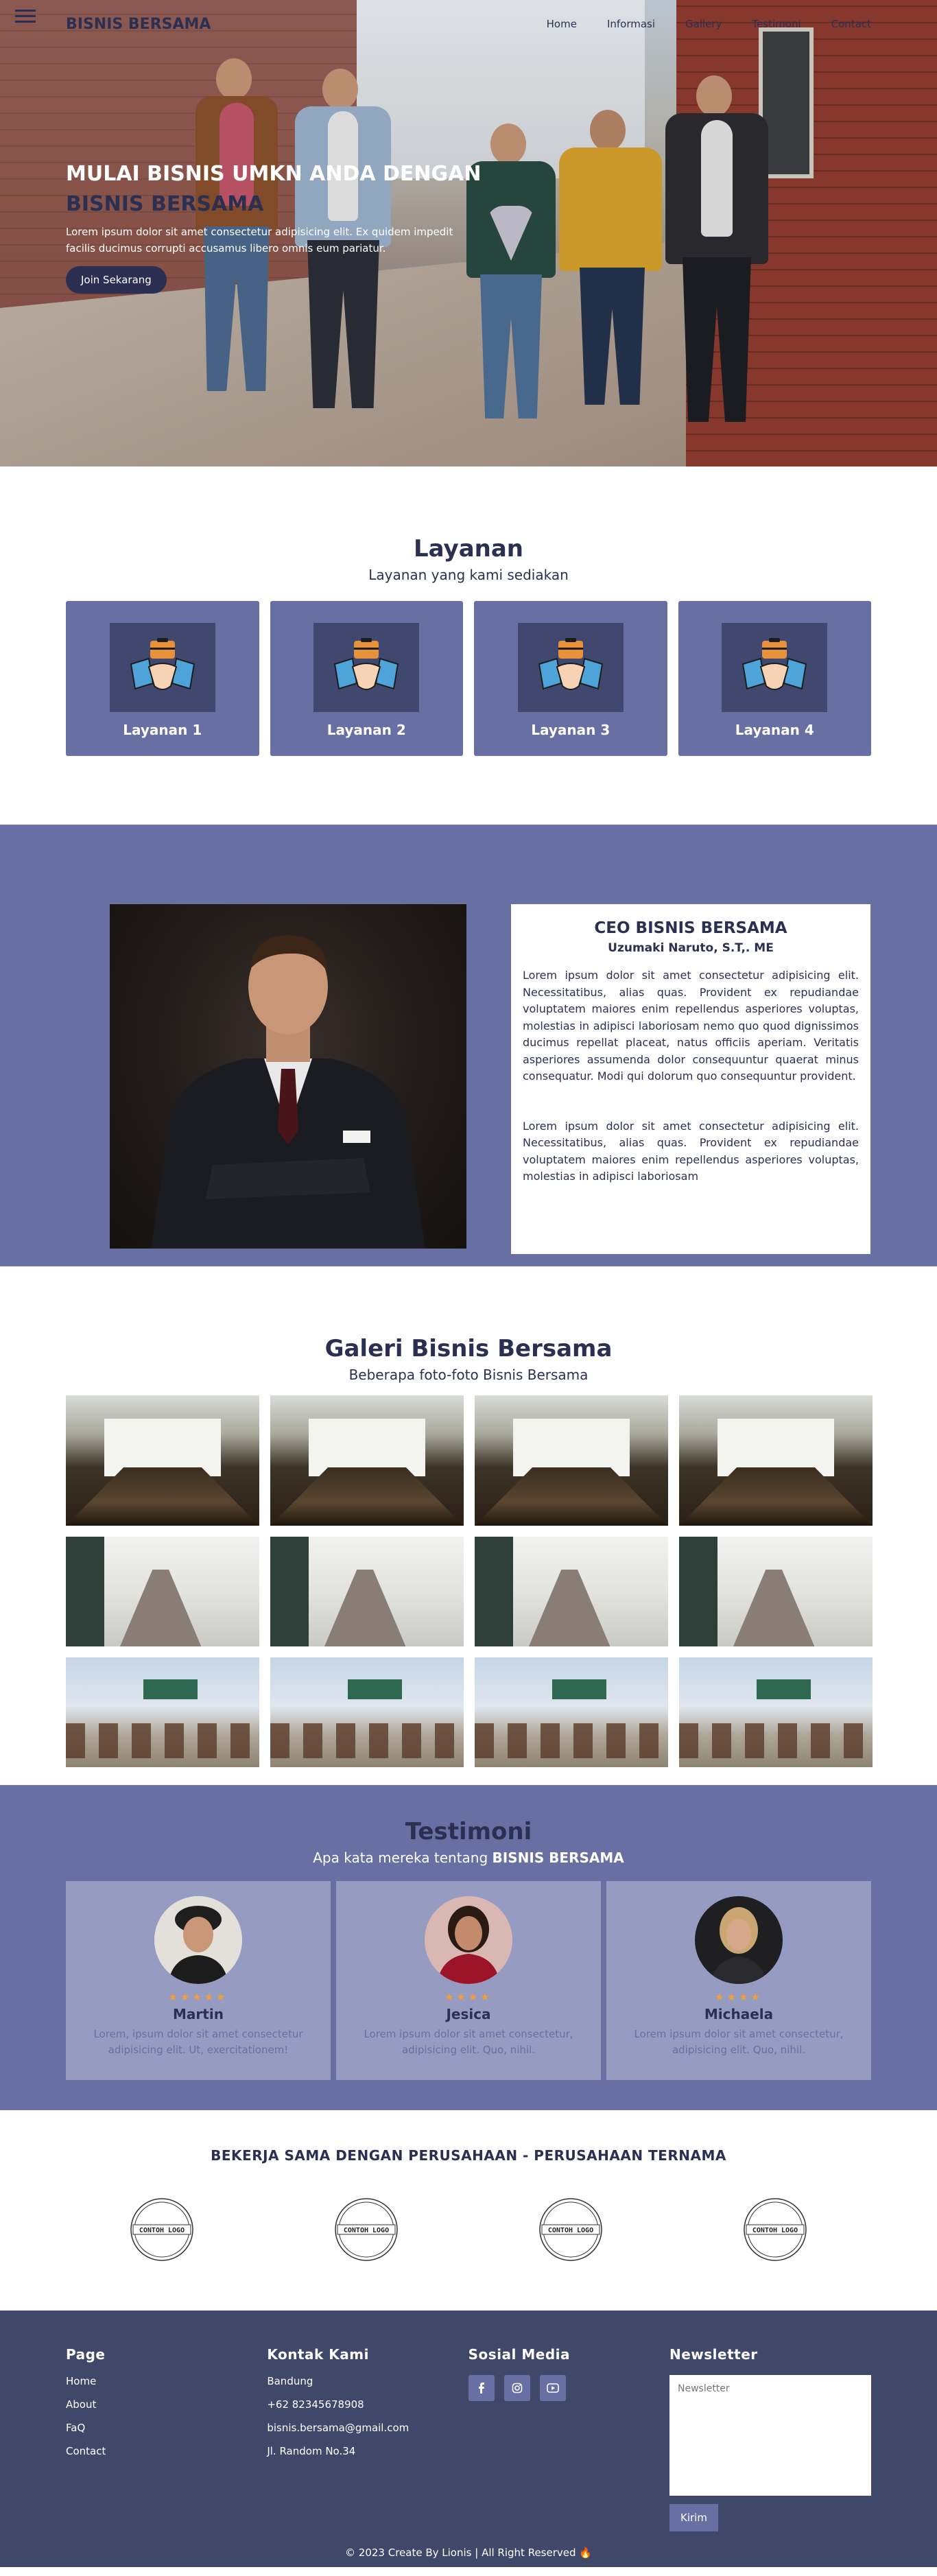 The width and height of the screenshot is (937, 2576). Describe the element at coordinates (468, 2014) in the screenshot. I see `testimoni-name: Jesica` at that location.